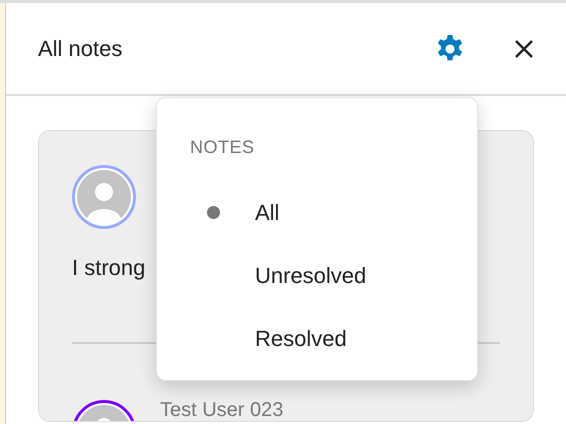 The height and width of the screenshot is (424, 566). I want to click on close-button, so click(524, 48).